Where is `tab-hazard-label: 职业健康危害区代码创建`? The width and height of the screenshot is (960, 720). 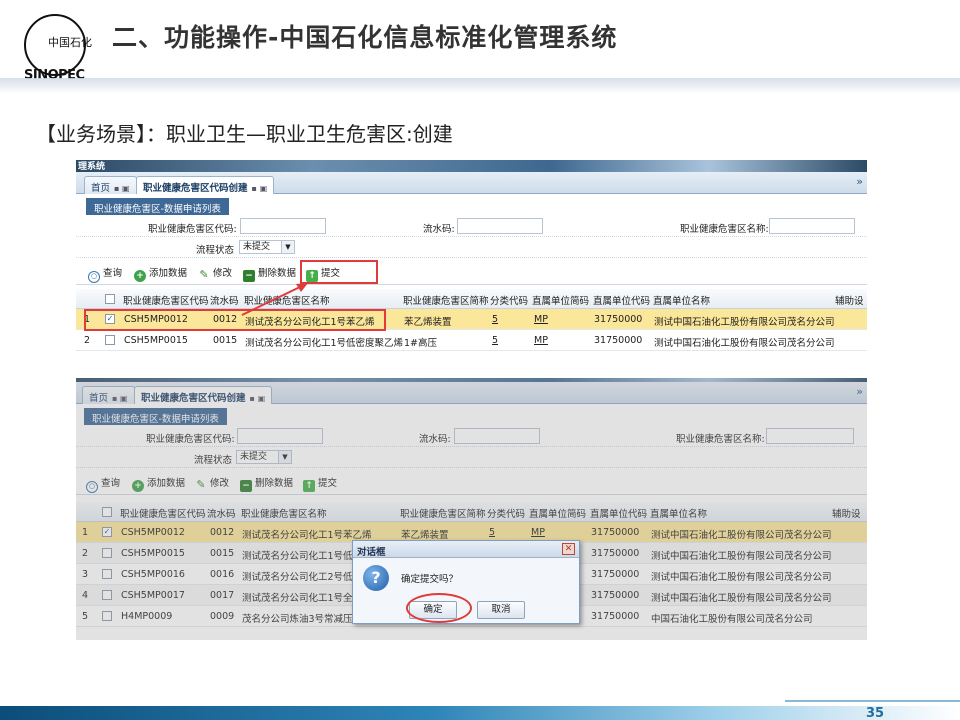
tab-hazard-label: 职业健康危害区代码创建 is located at coordinates (193, 398).